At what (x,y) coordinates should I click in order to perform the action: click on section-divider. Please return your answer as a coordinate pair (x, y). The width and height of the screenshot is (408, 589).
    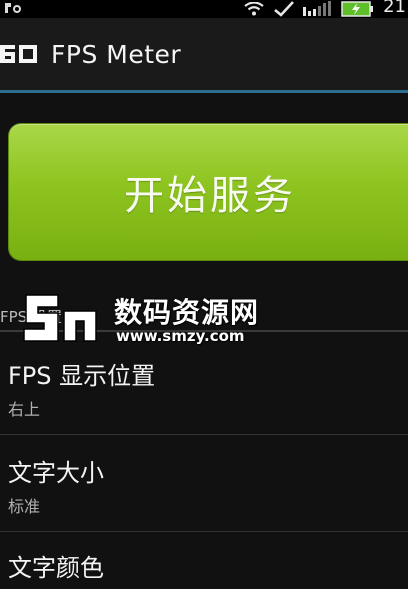
    Looking at the image, I should click on (204, 331).